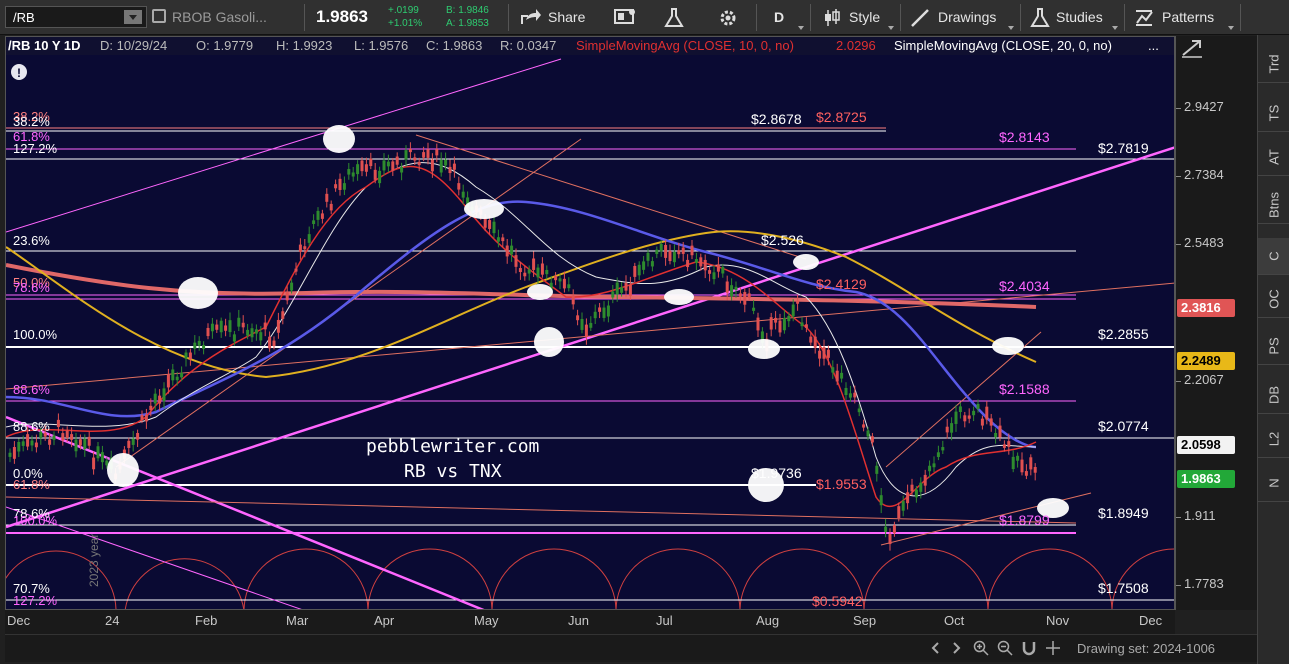 Image resolution: width=1289 pixels, height=664 pixels. Describe the element at coordinates (1029, 648) in the screenshot. I see `magnet-icon` at that location.